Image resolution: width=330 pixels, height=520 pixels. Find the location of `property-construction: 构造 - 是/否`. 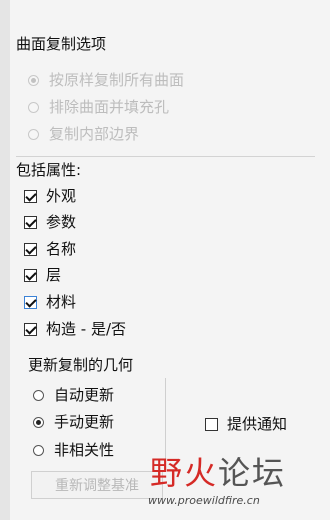

property-construction: 构造 - 是/否 is located at coordinates (75, 329).